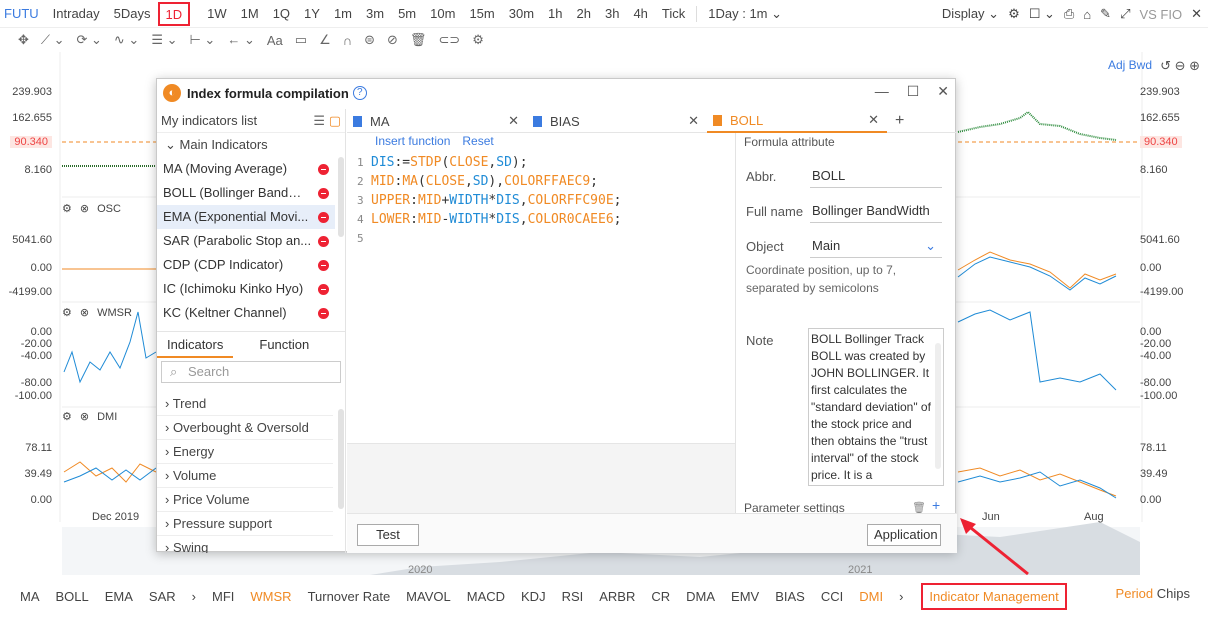 The width and height of the screenshot is (1208, 622). What do you see at coordinates (481, 14) in the screenshot?
I see `tf-15min: 15m` at bounding box center [481, 14].